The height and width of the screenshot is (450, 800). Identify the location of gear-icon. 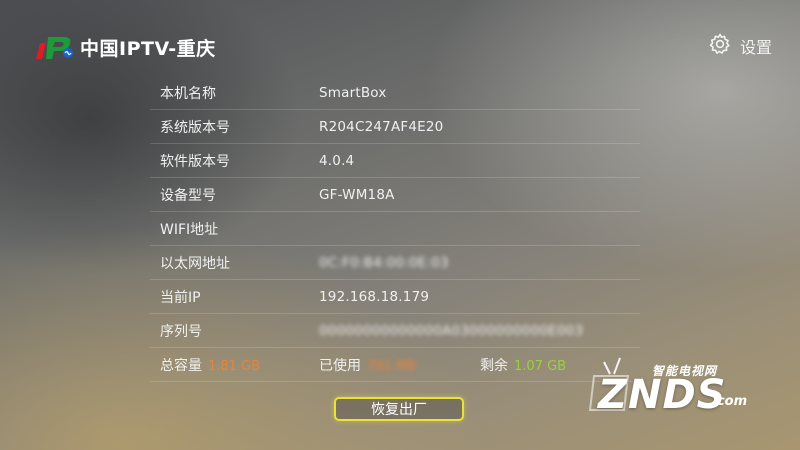
(720, 46).